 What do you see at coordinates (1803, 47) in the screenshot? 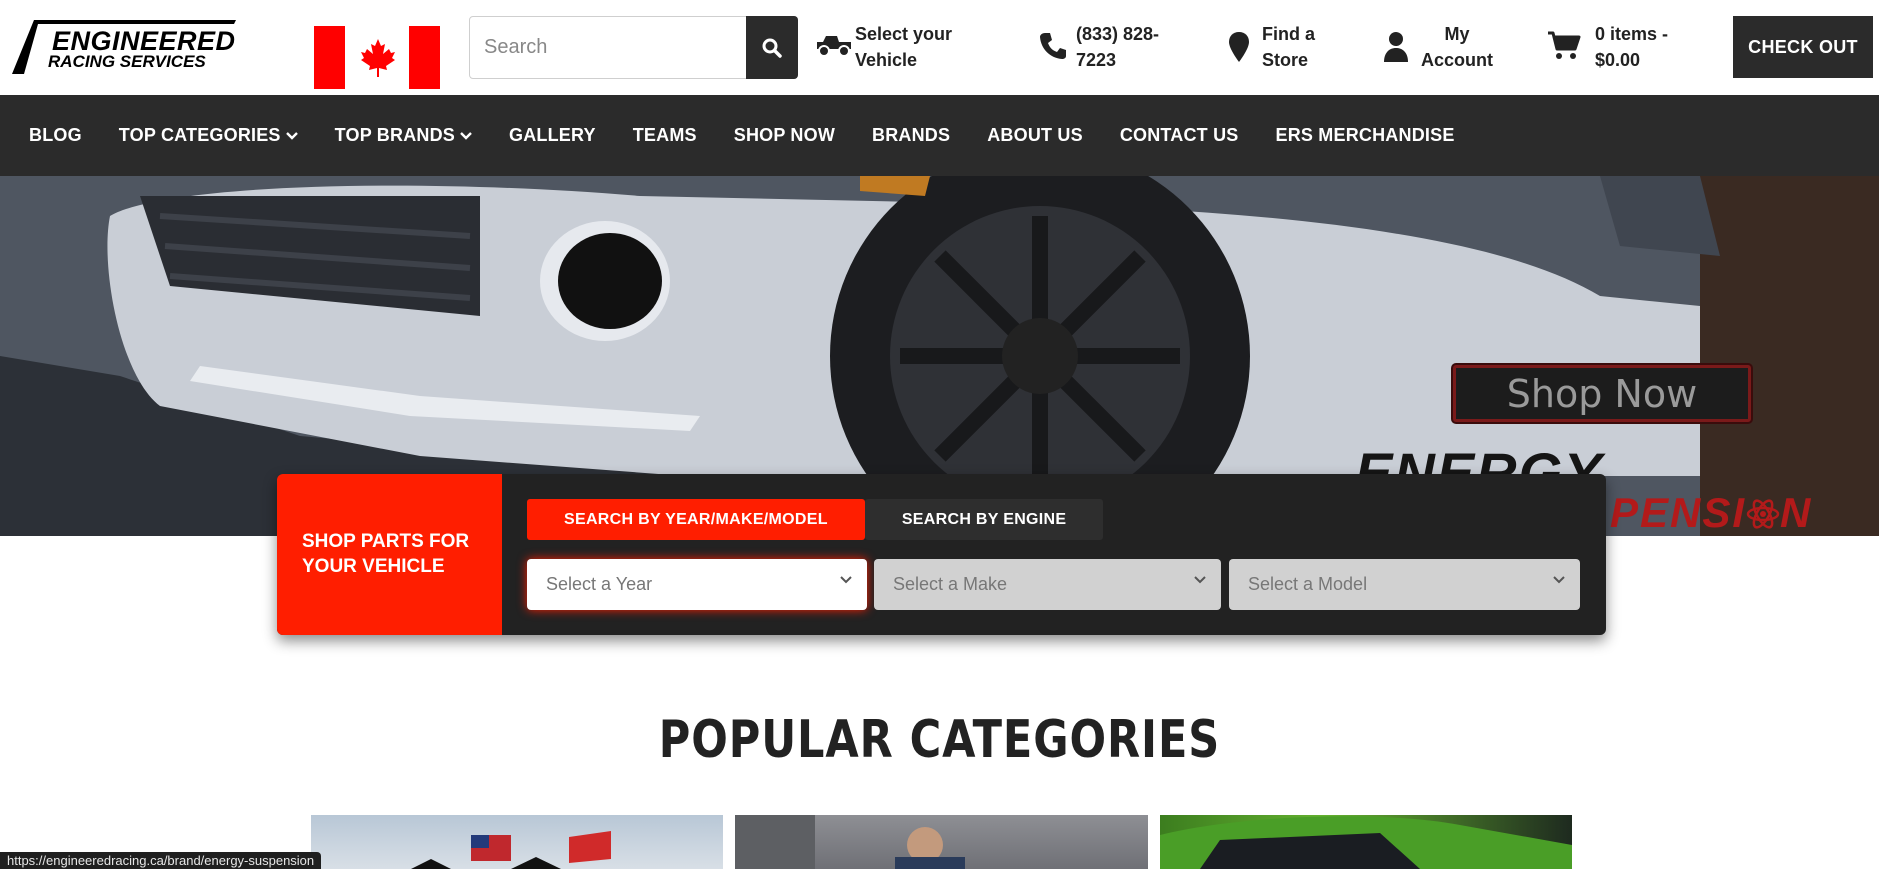
I see `checkout-button: CHECK OUT` at bounding box center [1803, 47].